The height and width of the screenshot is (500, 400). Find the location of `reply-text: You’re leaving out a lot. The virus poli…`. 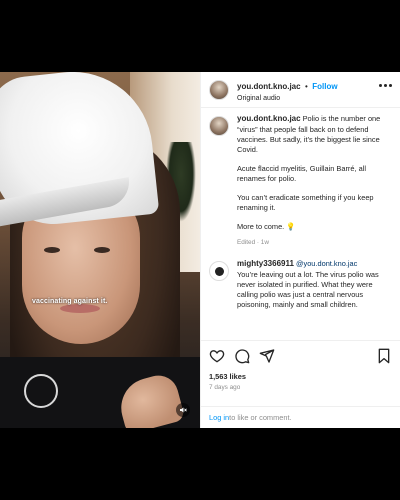

reply-text: You’re leaving out a lot. The virus poli… is located at coordinates (308, 290).